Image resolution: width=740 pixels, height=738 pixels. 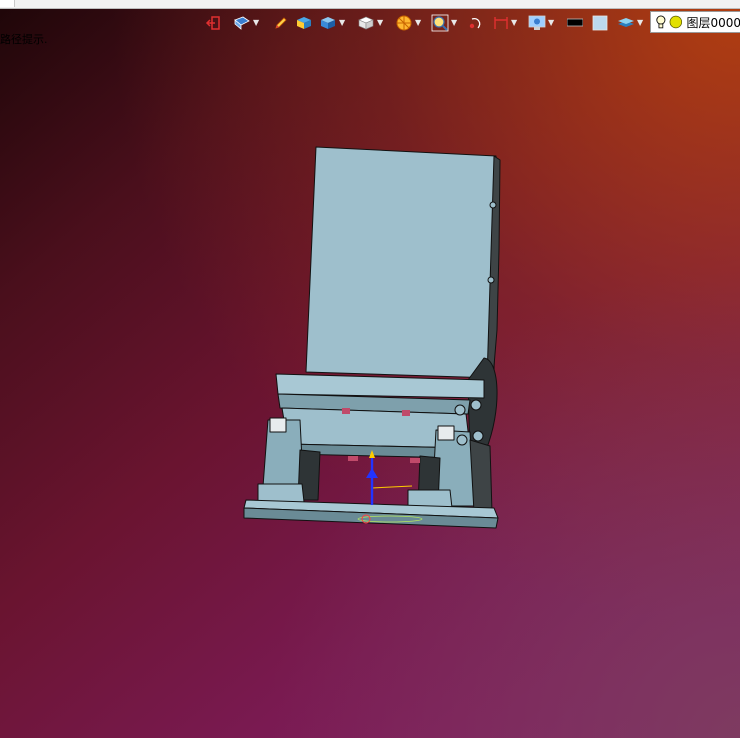 What do you see at coordinates (501, 23) in the screenshot?
I see `measure-icon` at bounding box center [501, 23].